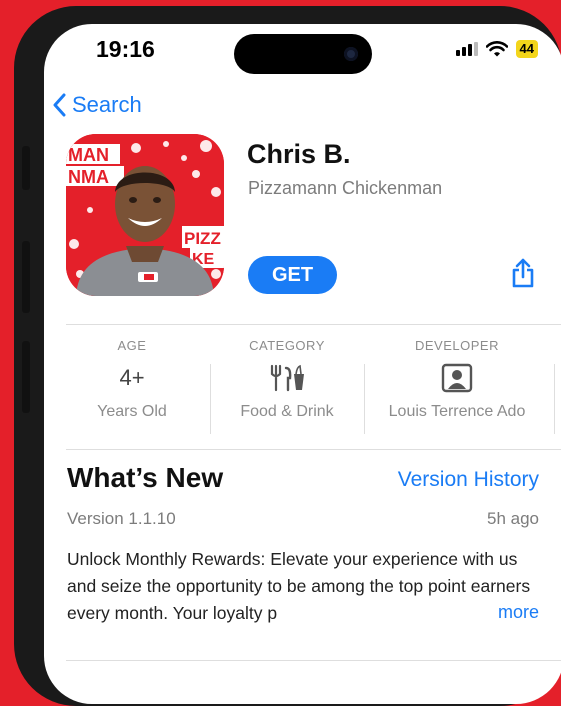  I want to click on dynamic-island, so click(303, 54).